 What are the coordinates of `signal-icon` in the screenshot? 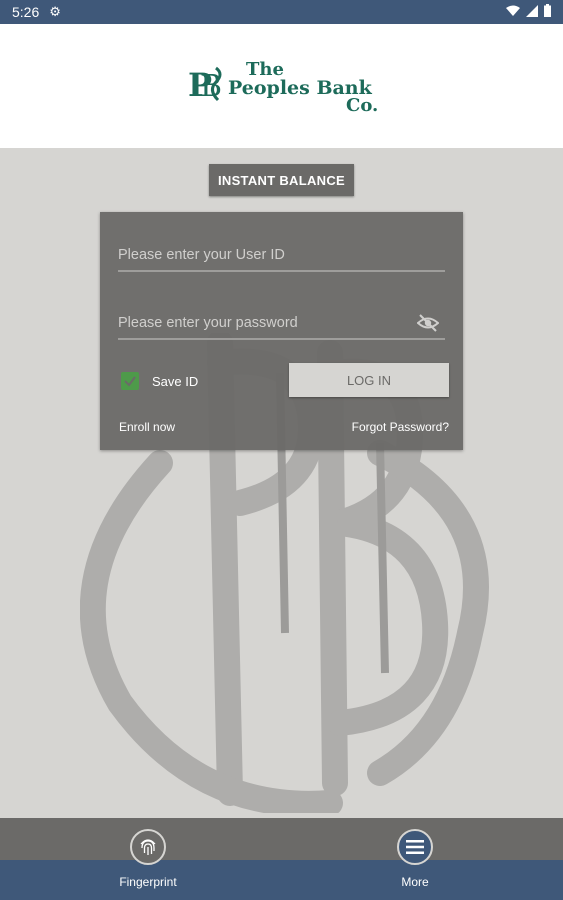 It's located at (532, 10).